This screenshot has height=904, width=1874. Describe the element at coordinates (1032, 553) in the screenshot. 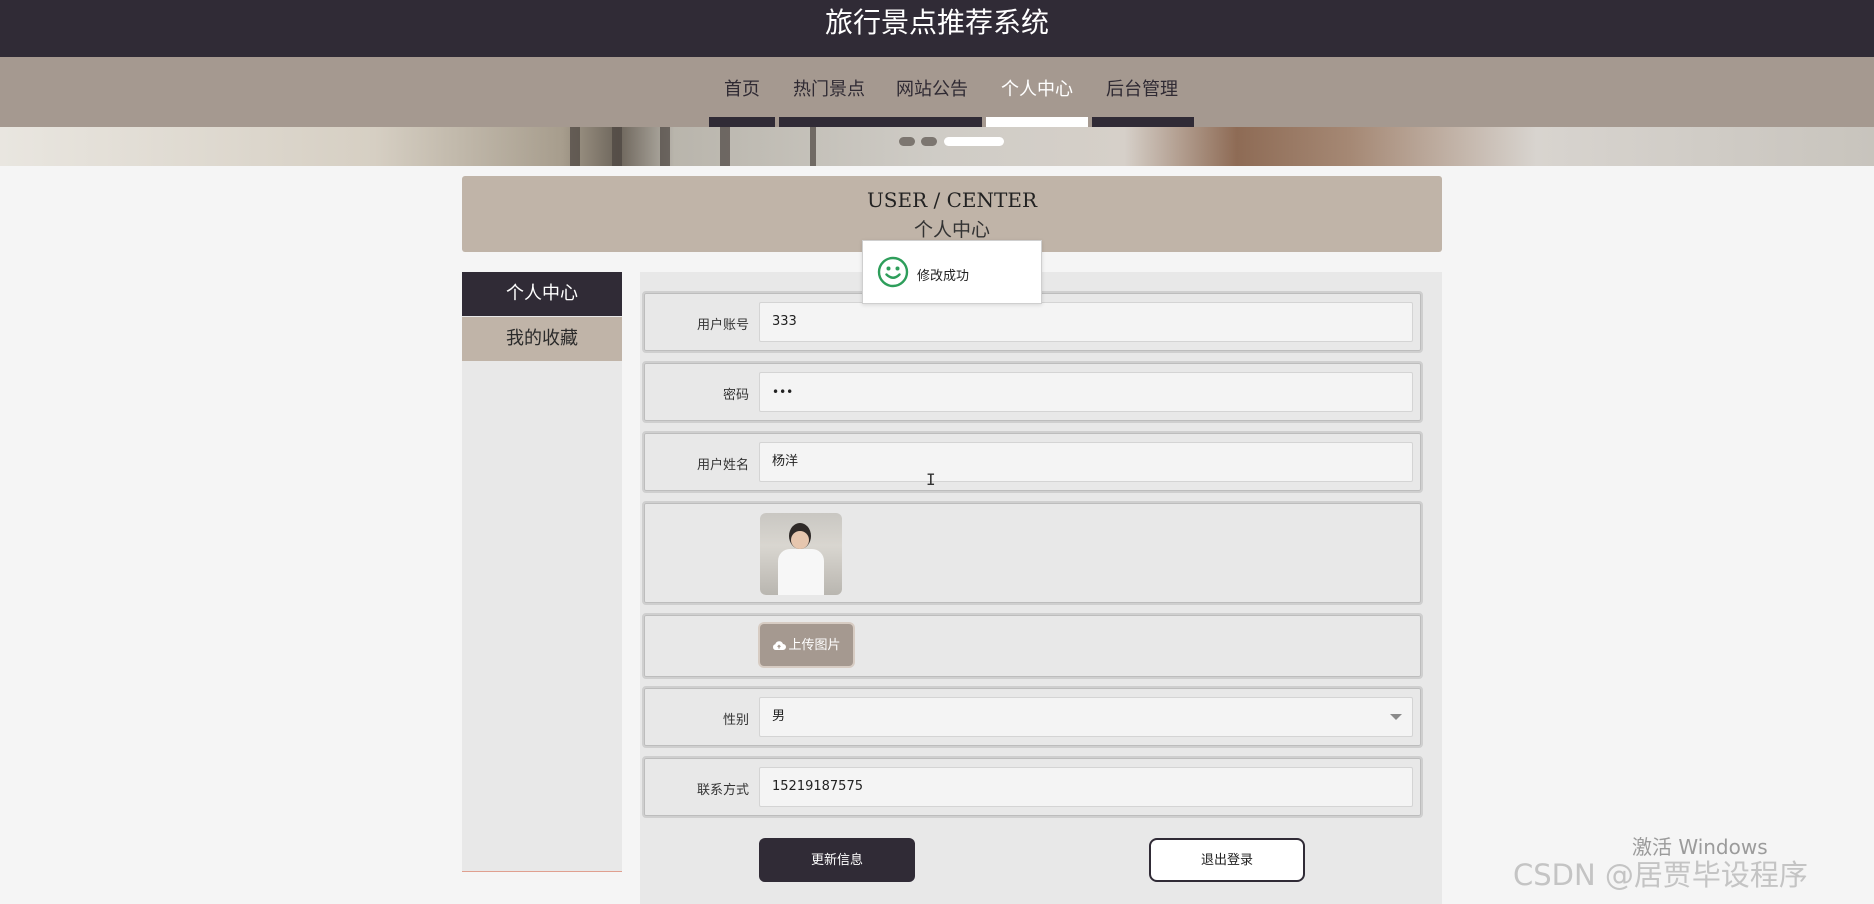

I see `form-row-avatar` at that location.